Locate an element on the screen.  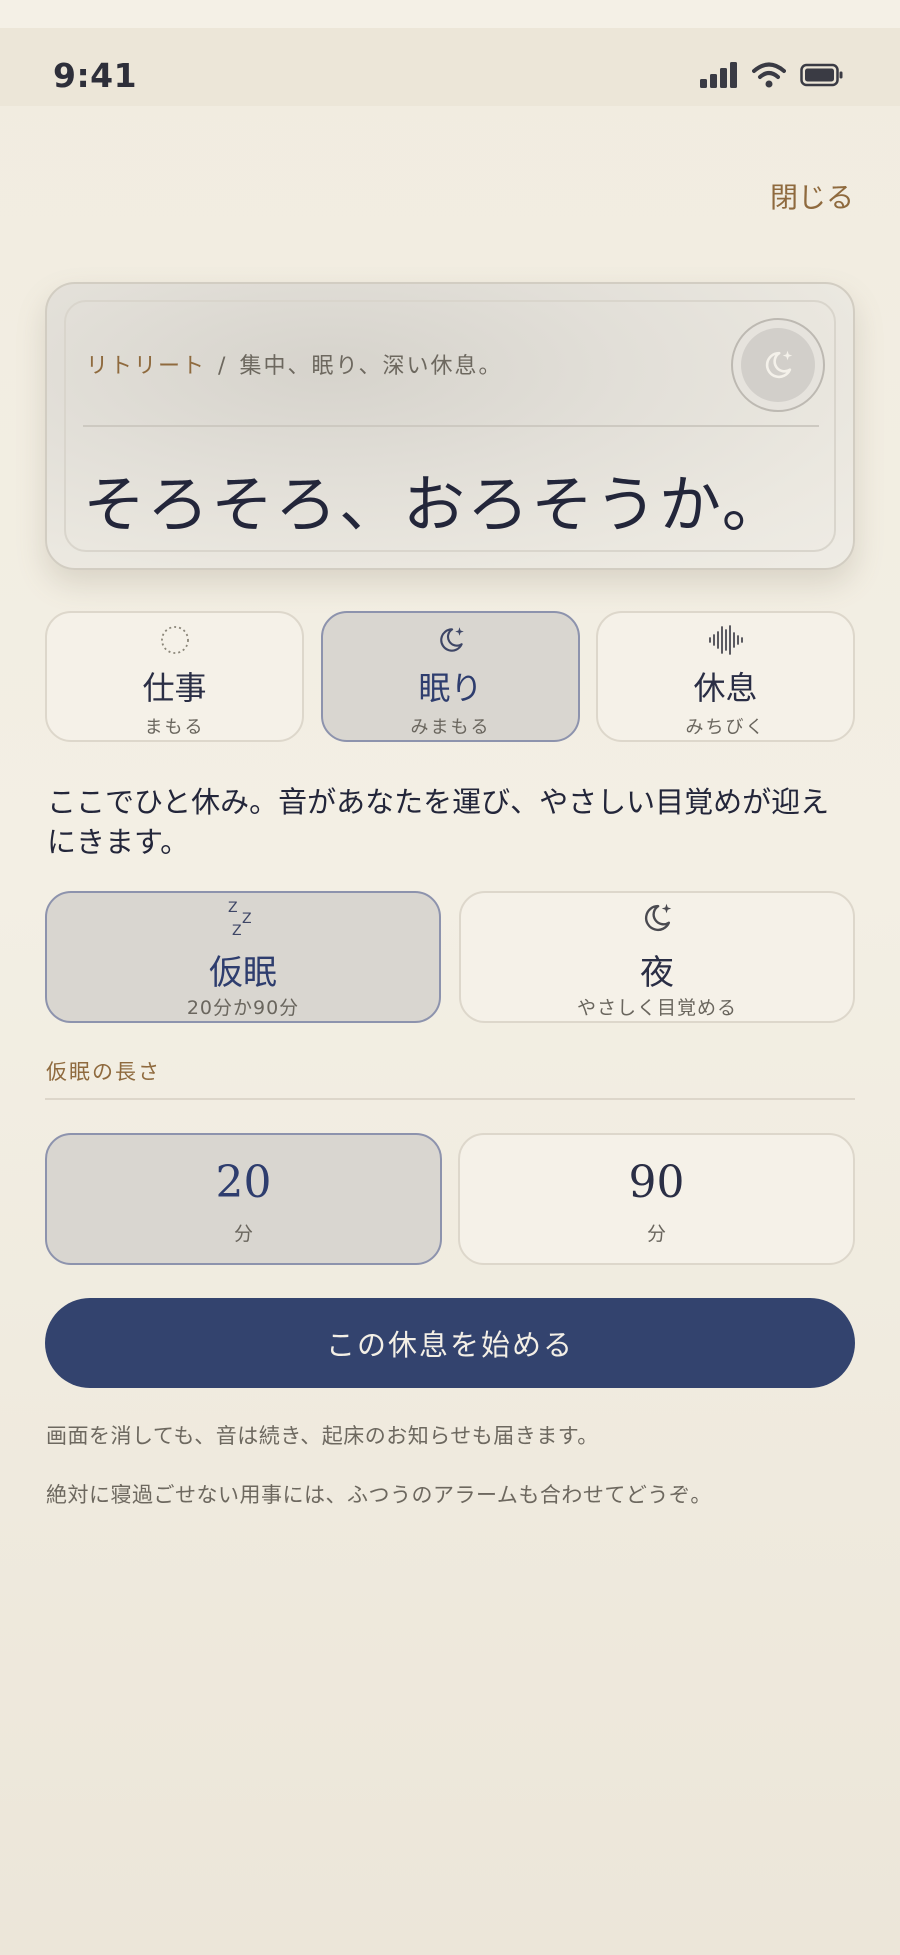
top-strip is located at coordinates (450, 14).